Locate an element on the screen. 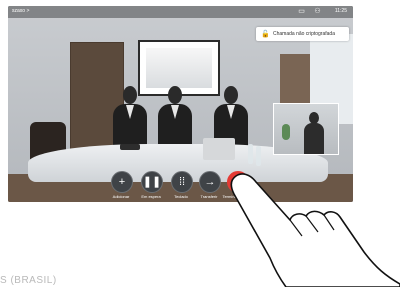 The image size is (400, 287). encryption-status-text: Chamada não criptografada is located at coordinates (304, 34).